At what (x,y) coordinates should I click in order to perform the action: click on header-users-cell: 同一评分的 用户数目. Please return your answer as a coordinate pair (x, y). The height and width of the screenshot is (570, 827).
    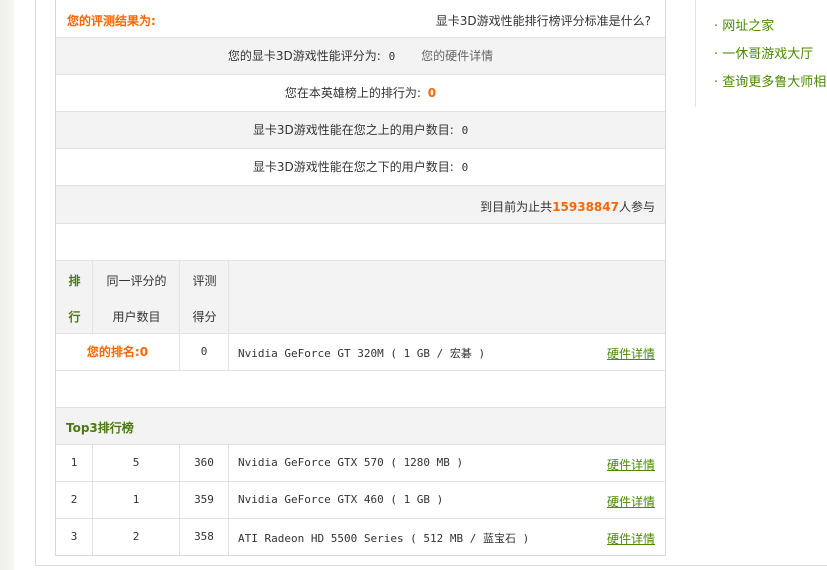
    Looking at the image, I should click on (136, 297).